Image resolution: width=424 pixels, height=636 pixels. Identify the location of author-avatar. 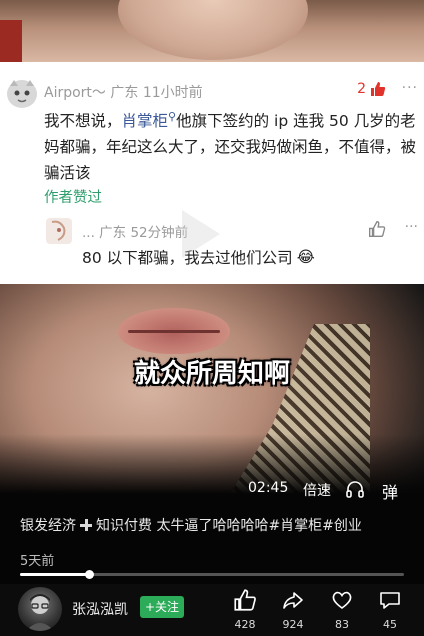
(40, 609).